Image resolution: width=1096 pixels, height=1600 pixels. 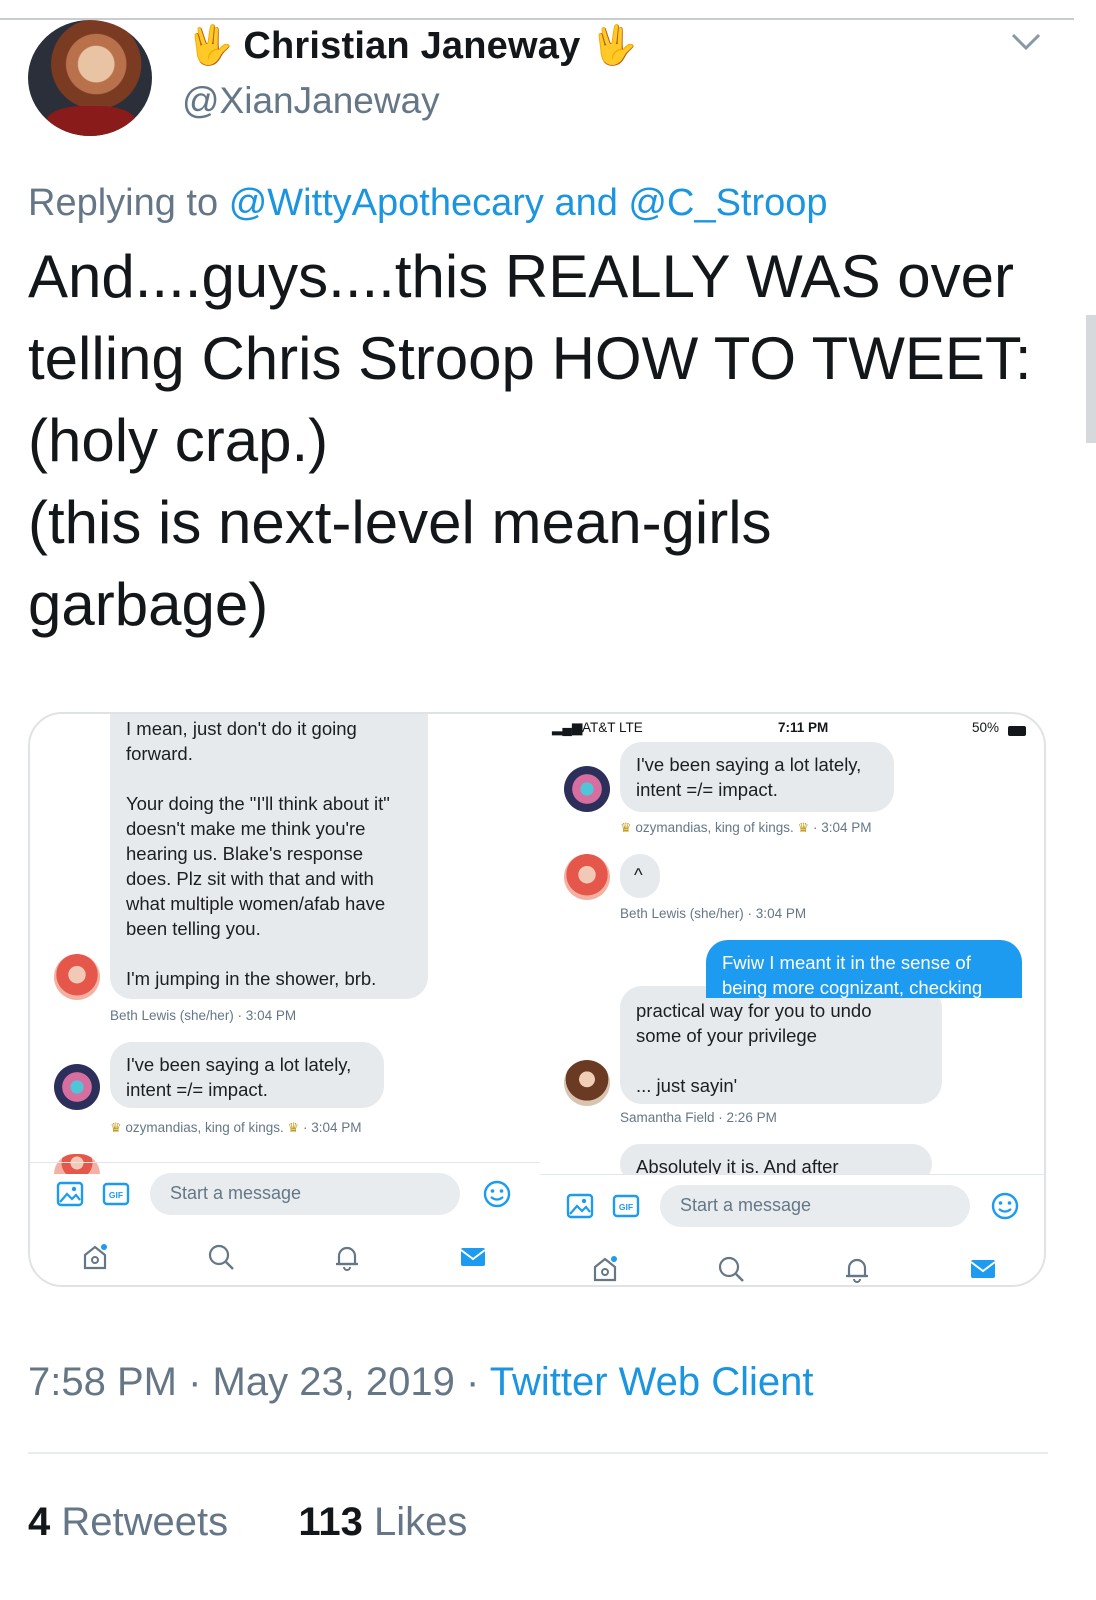 I want to click on message-text: I mean, just don't do it going forward., so click(x=241, y=741).